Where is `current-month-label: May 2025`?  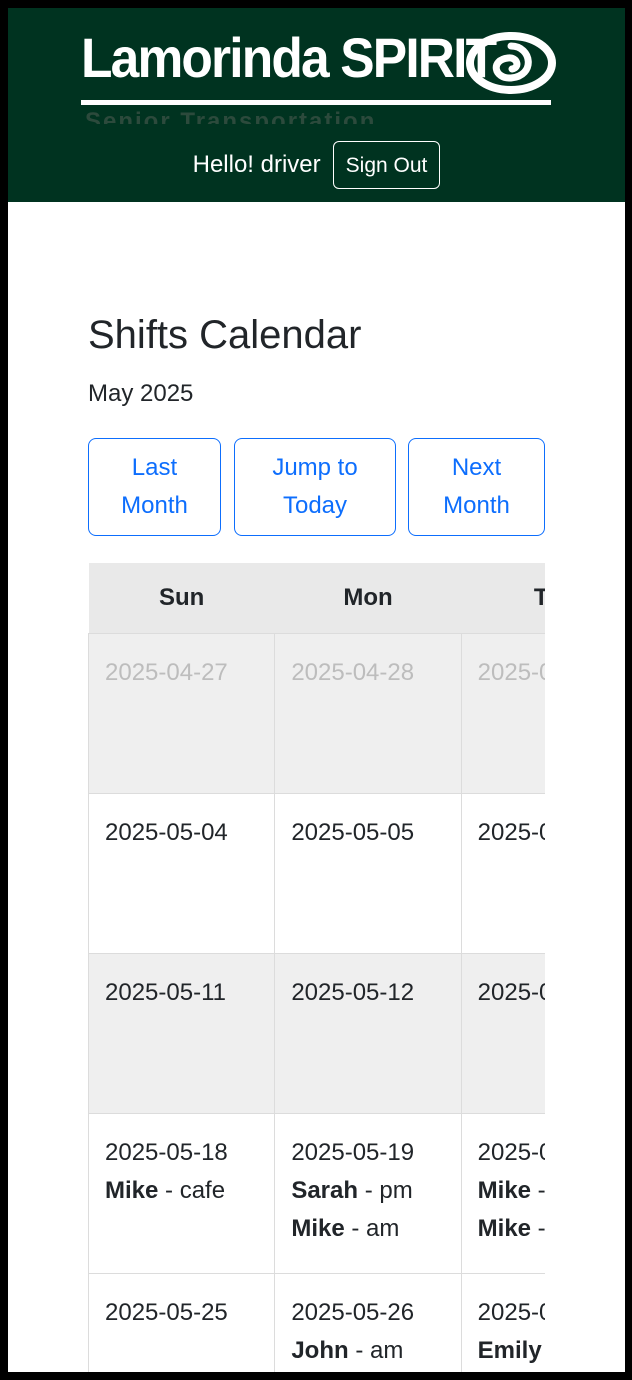
current-month-label: May 2025 is located at coordinates (141, 393).